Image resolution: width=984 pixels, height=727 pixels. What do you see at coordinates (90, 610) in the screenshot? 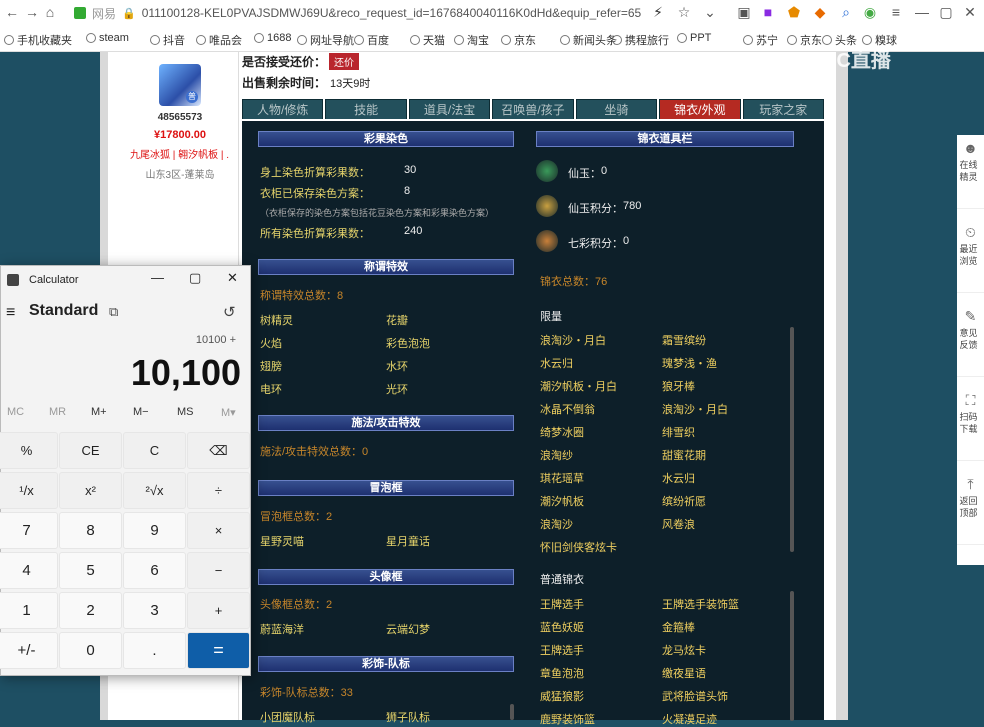
I see `digit-2-key: 2` at bounding box center [90, 610].